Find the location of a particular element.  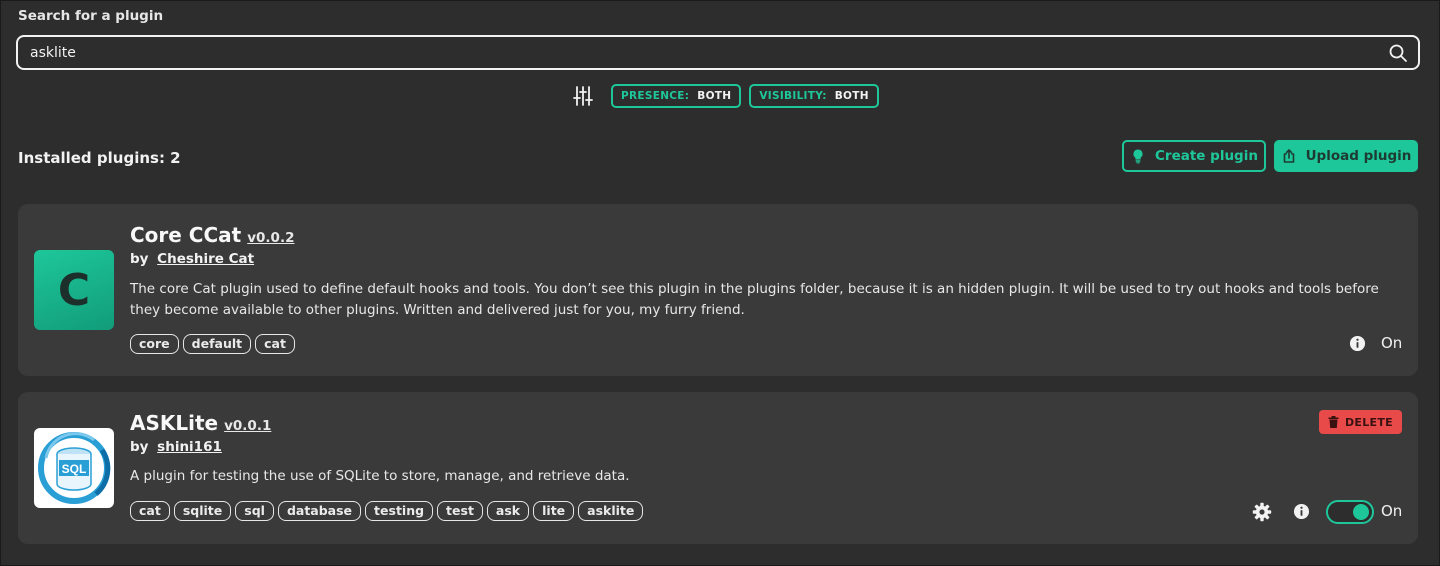

presence-filter-key: PRESENCE: is located at coordinates (655, 96).